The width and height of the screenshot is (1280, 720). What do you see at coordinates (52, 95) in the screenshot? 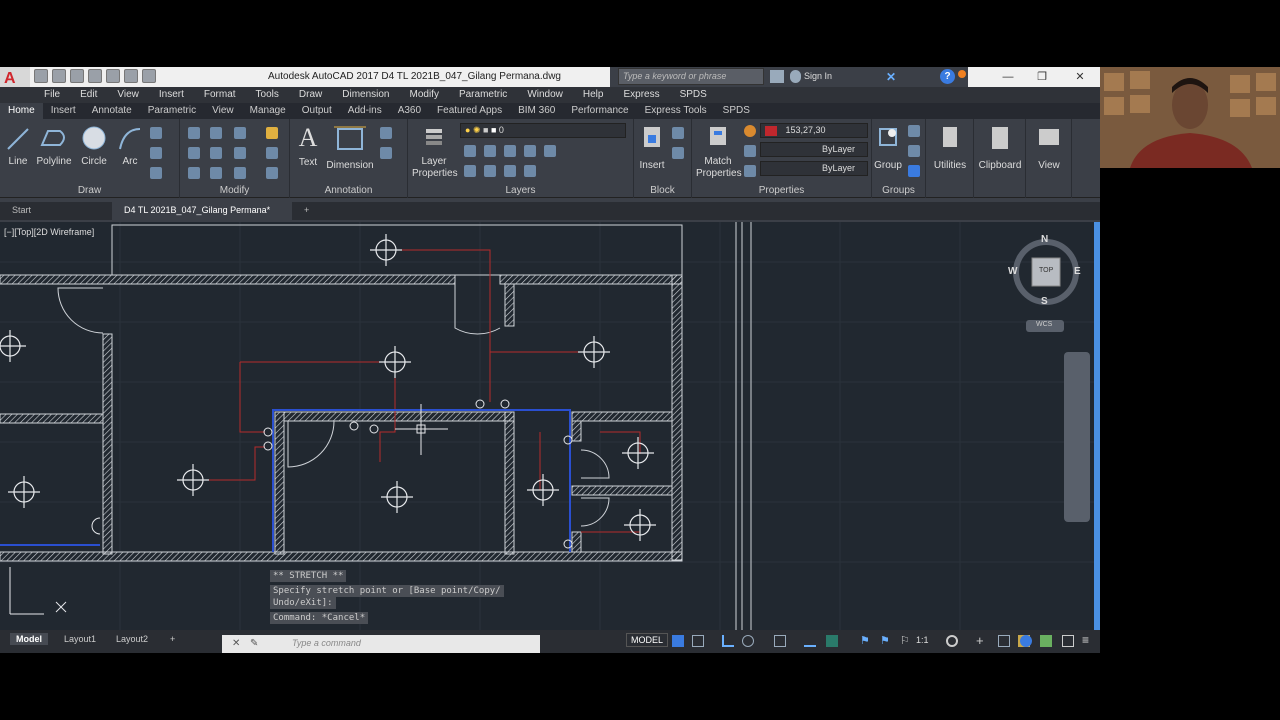
I see `menu-file: File` at bounding box center [52, 95].